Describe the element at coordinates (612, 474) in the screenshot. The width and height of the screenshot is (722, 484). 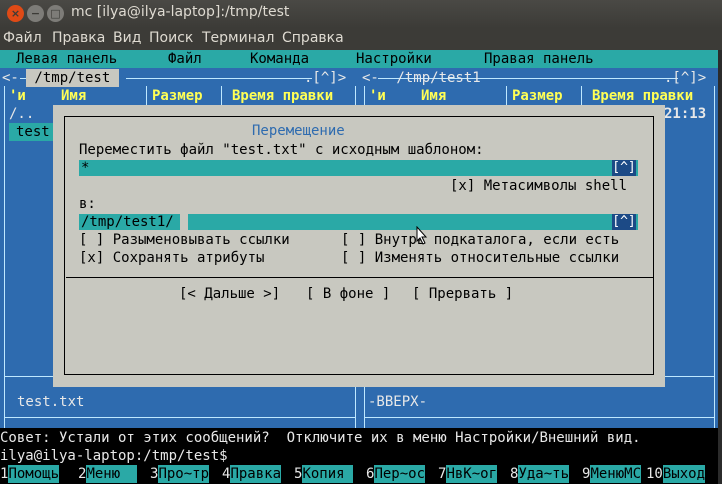
I see `fkey-pulldown: 9МенюMC` at that location.